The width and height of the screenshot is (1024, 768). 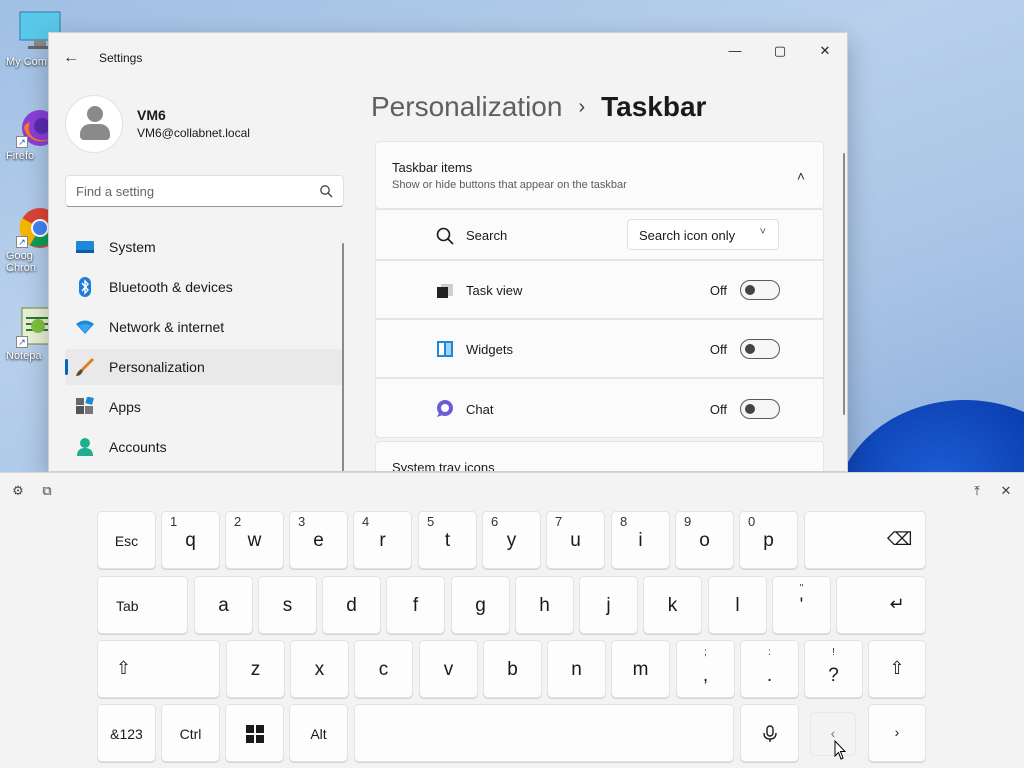 I want to click on key-label: s, so click(x=287, y=605).